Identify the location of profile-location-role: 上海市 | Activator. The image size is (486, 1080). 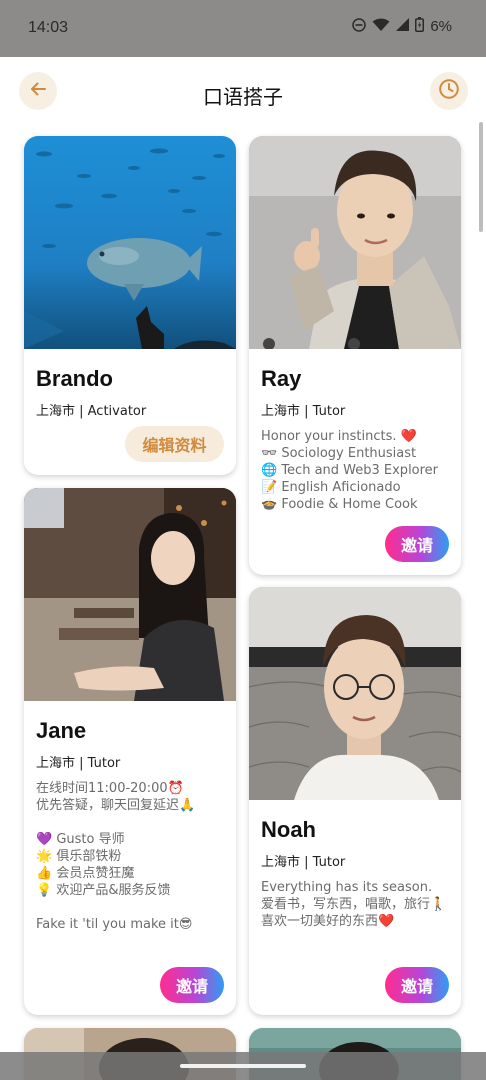
(91, 411).